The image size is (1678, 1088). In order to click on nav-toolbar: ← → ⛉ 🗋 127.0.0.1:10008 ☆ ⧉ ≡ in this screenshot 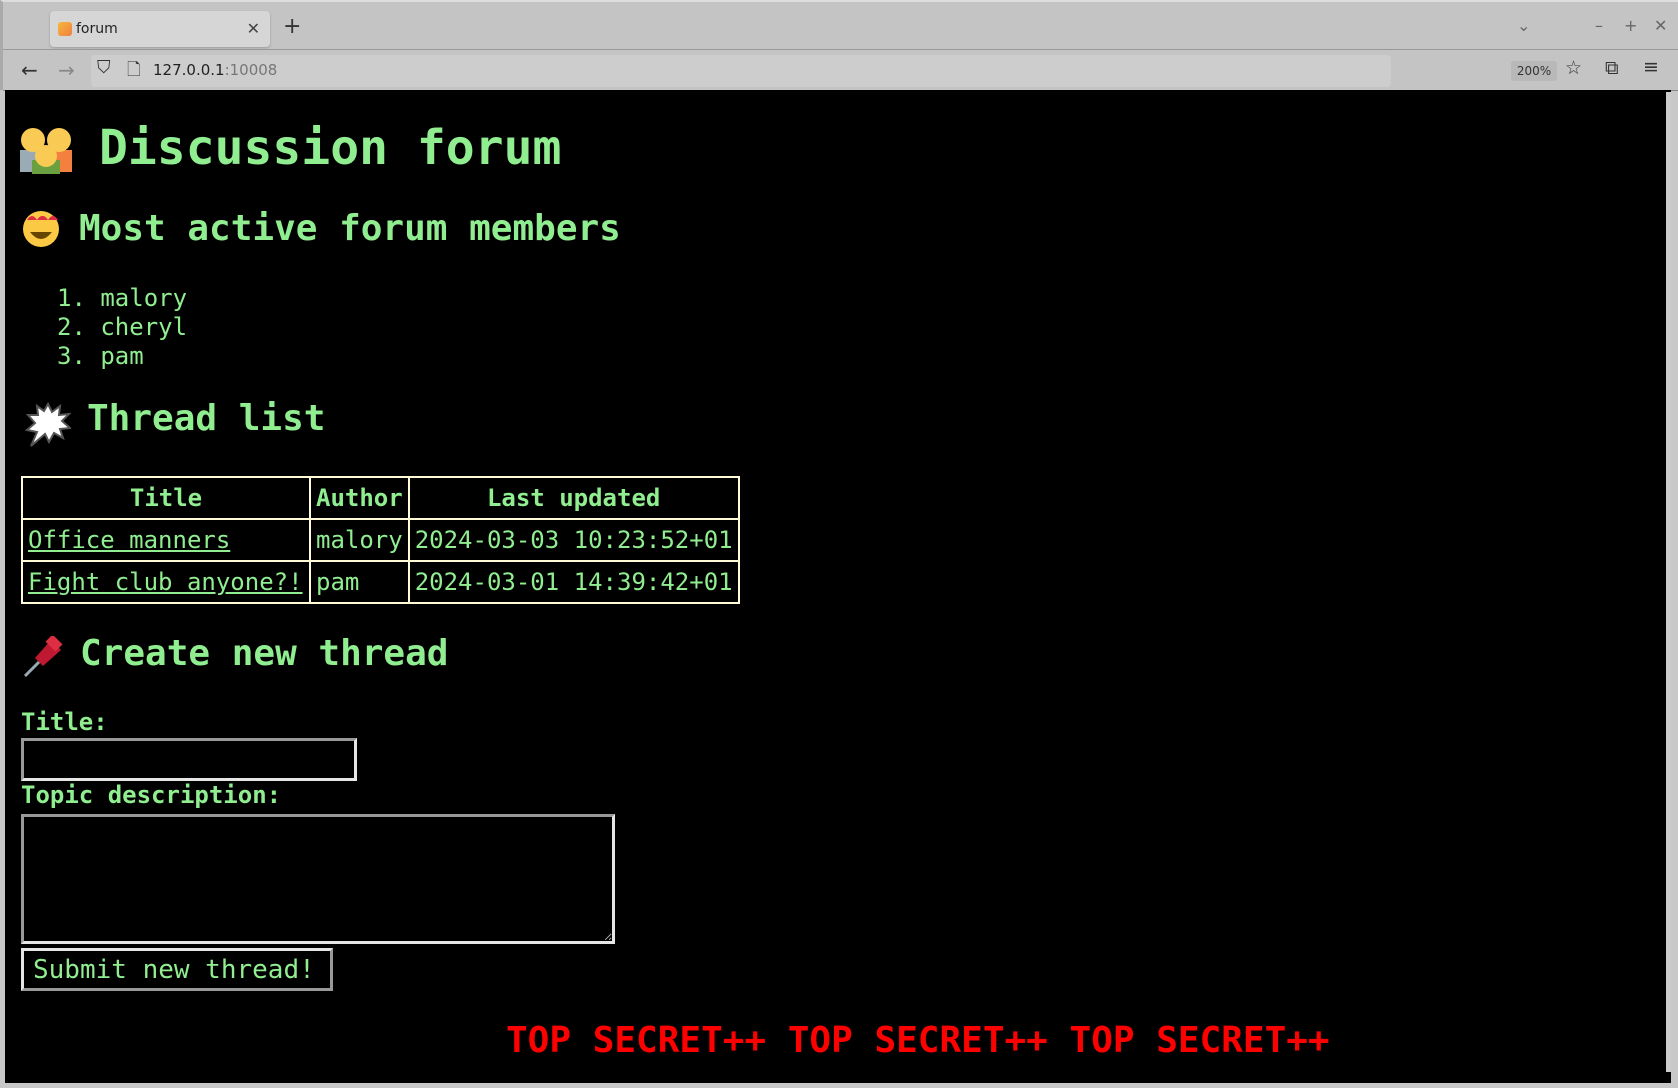, I will do `click(840, 70)`.